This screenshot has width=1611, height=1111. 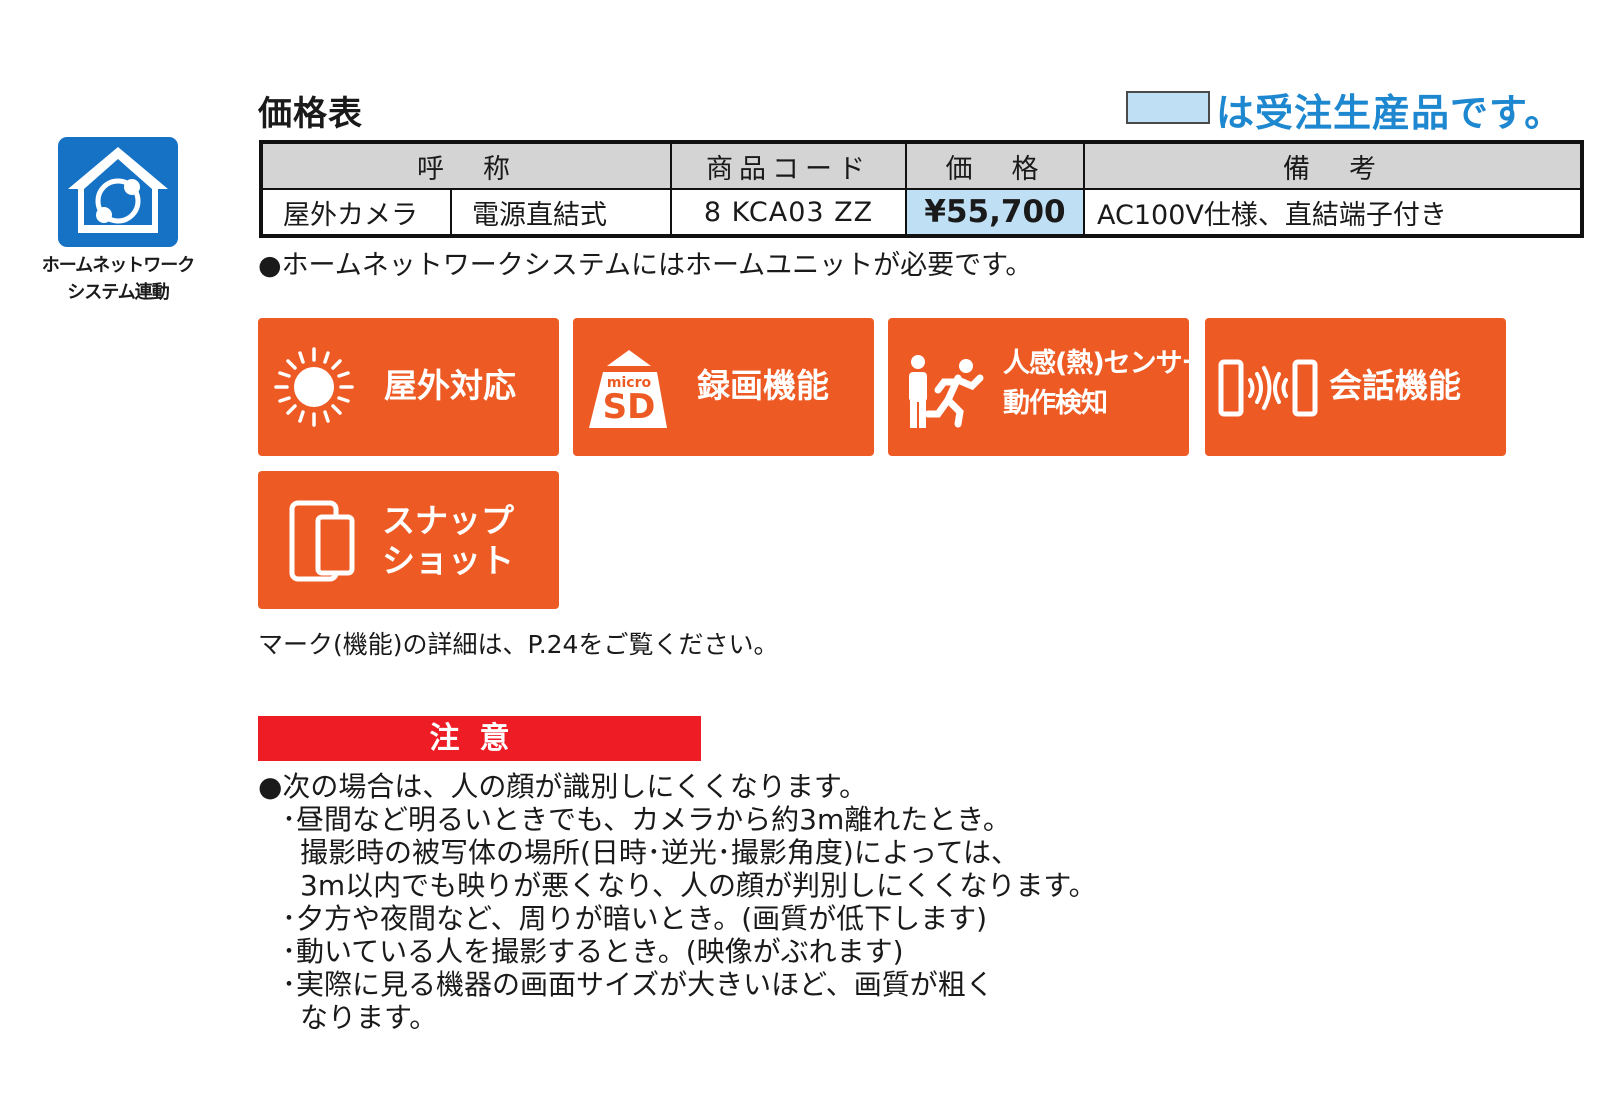 What do you see at coordinates (369, 1017) in the screenshot?
I see `caution-item: なります。` at bounding box center [369, 1017].